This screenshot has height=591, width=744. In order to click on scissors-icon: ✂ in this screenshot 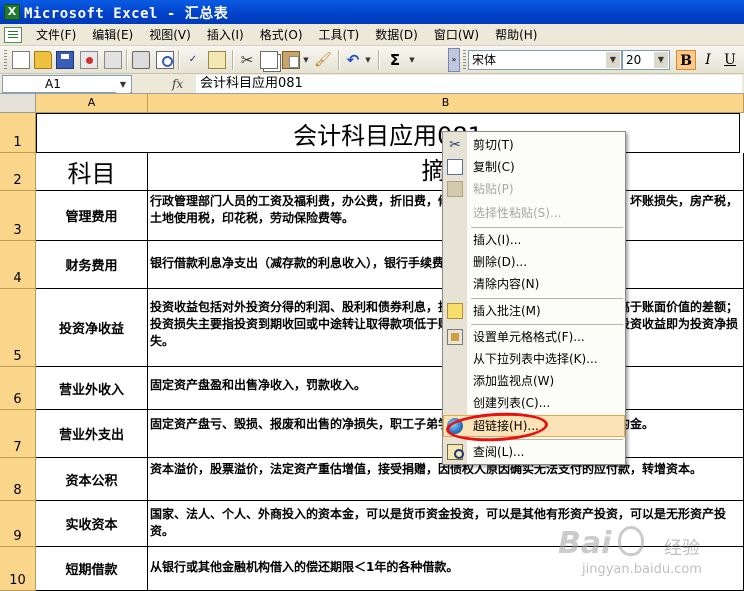, I will do `click(455, 145)`.